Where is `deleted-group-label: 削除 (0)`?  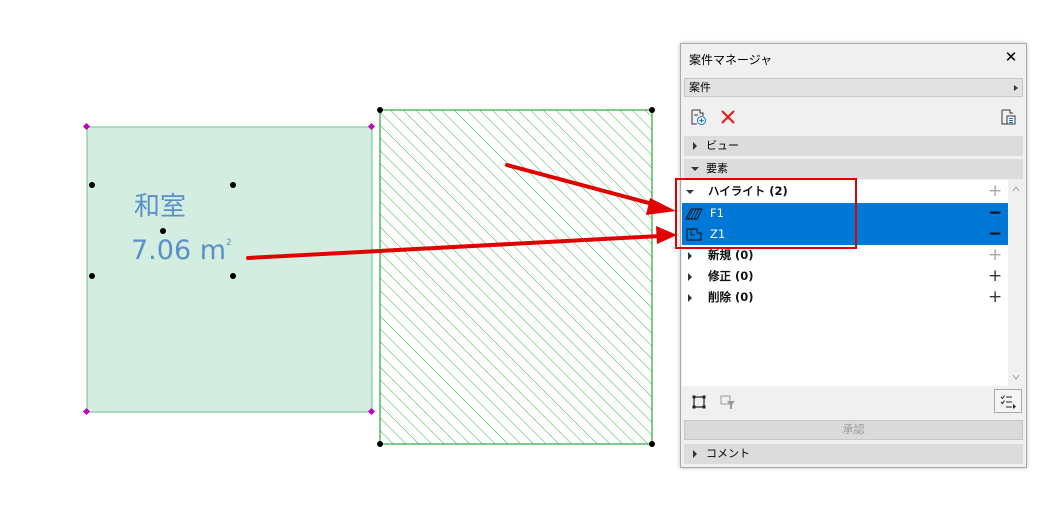 deleted-group-label: 削除 (0) is located at coordinates (731, 297).